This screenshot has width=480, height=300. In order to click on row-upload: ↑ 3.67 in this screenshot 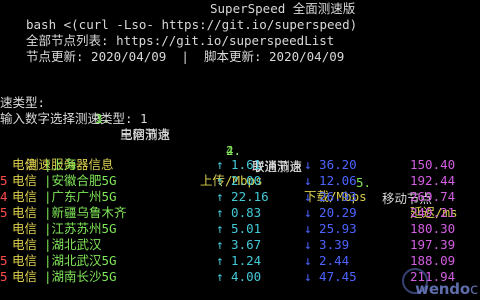, I will do `click(239, 244)`.